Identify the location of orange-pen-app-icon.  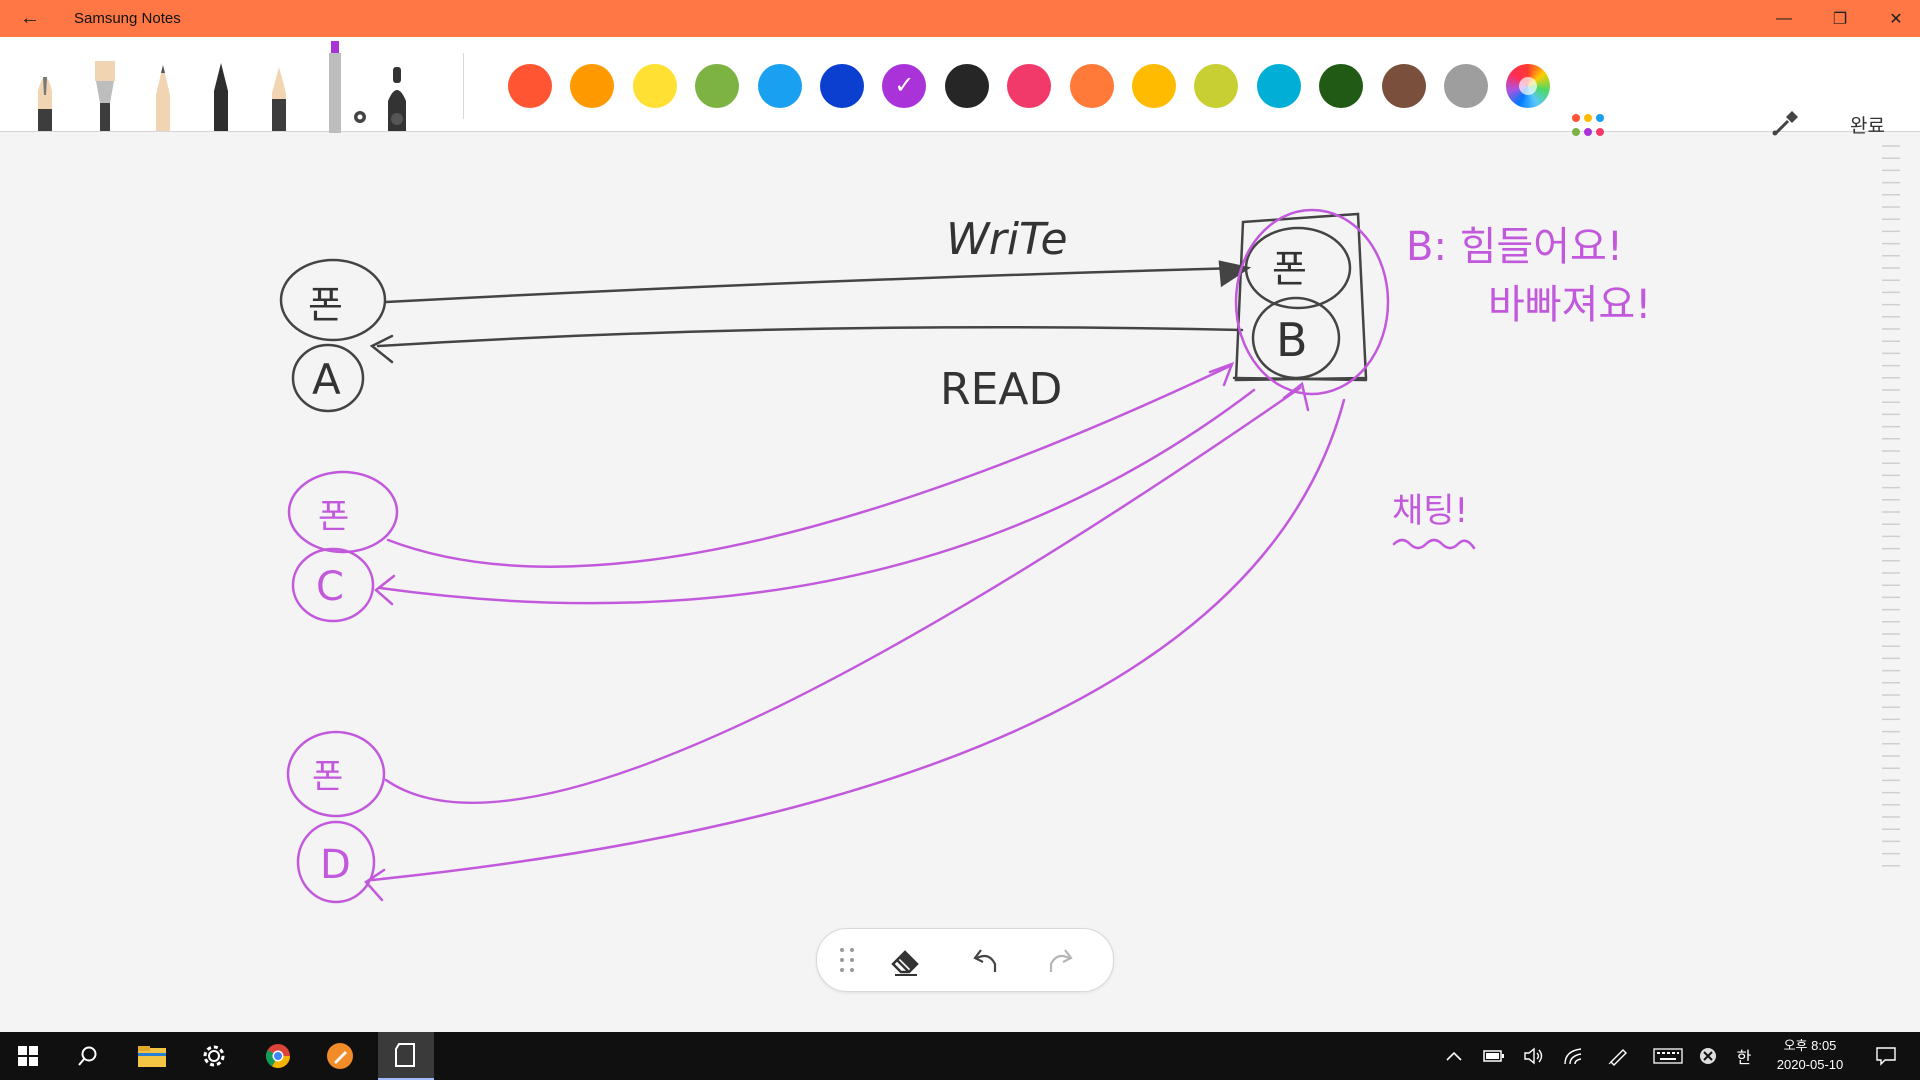
(340, 1056).